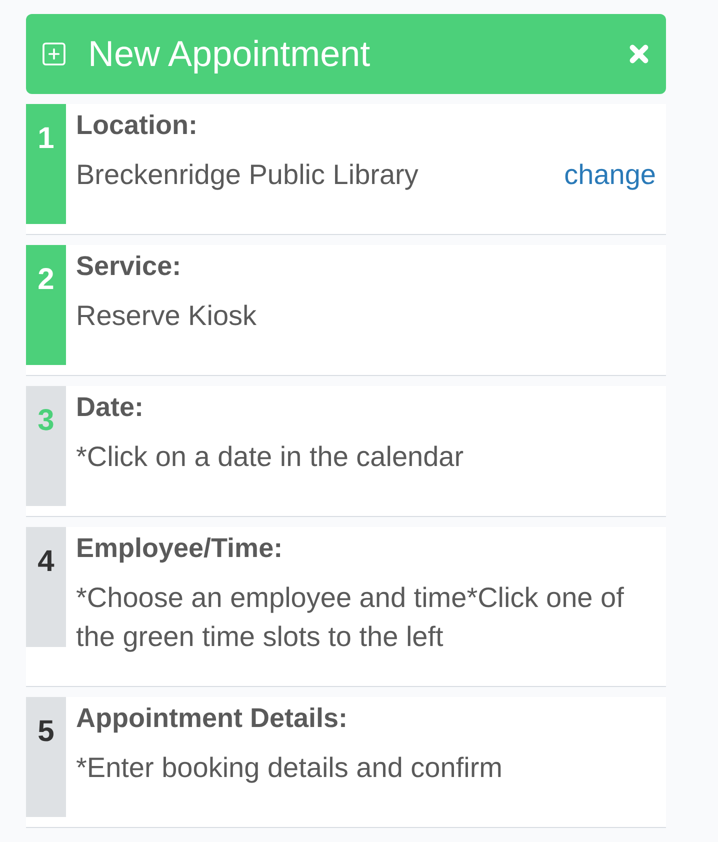 The height and width of the screenshot is (842, 718). What do you see at coordinates (46, 446) in the screenshot?
I see `step-number: 3` at bounding box center [46, 446].